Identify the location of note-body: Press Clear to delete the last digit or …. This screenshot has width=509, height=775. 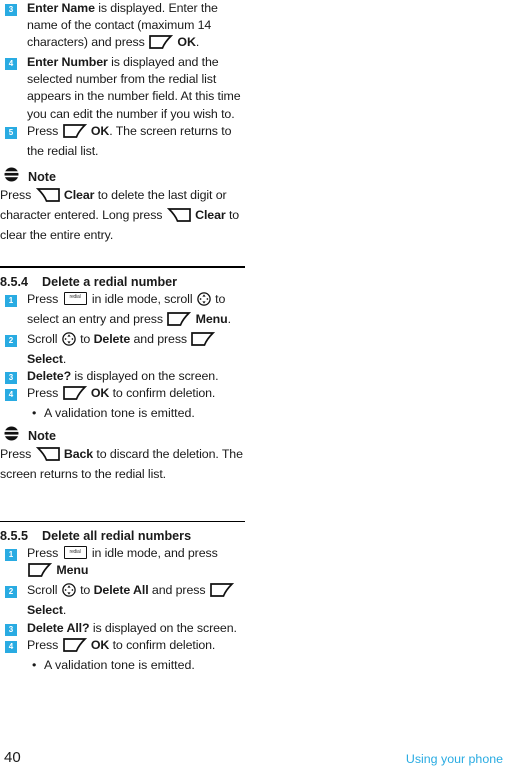
(120, 215).